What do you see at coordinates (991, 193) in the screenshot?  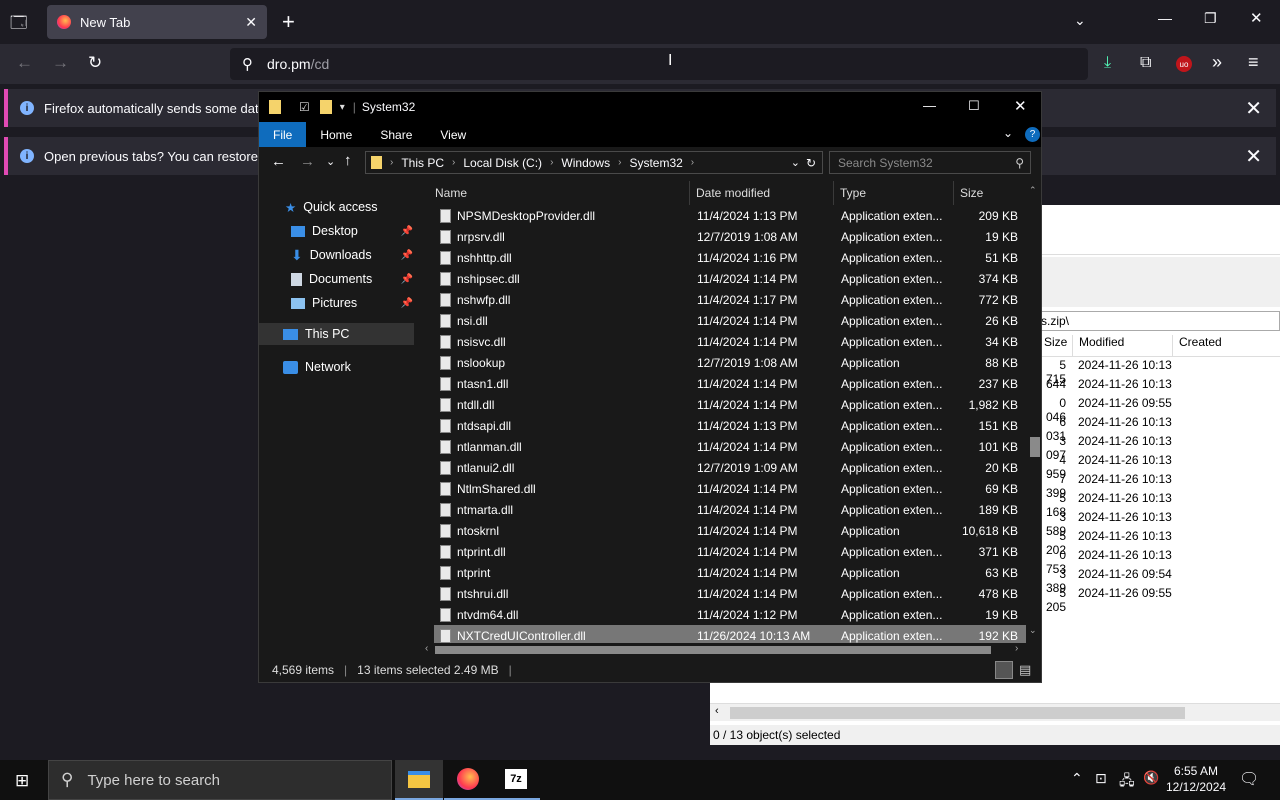 I see `column-size: Size` at bounding box center [991, 193].